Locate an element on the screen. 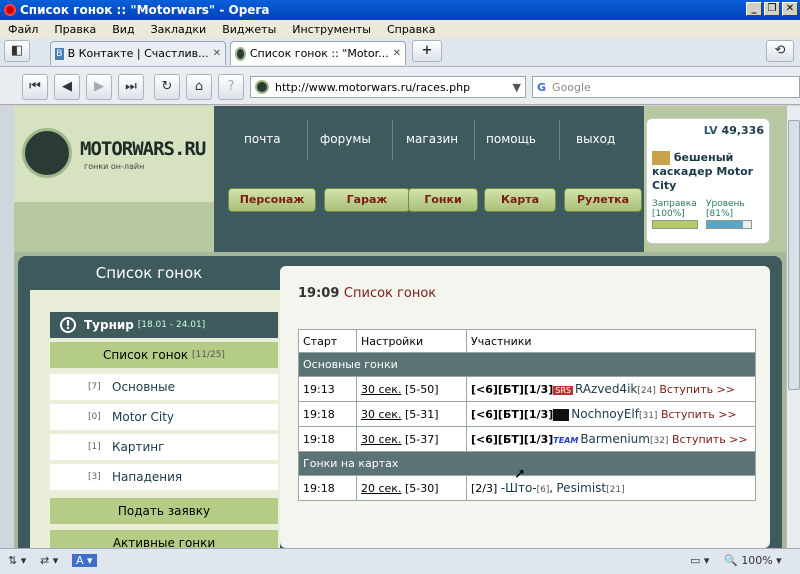  panel-toggle-icon: ◧ is located at coordinates (17, 51).